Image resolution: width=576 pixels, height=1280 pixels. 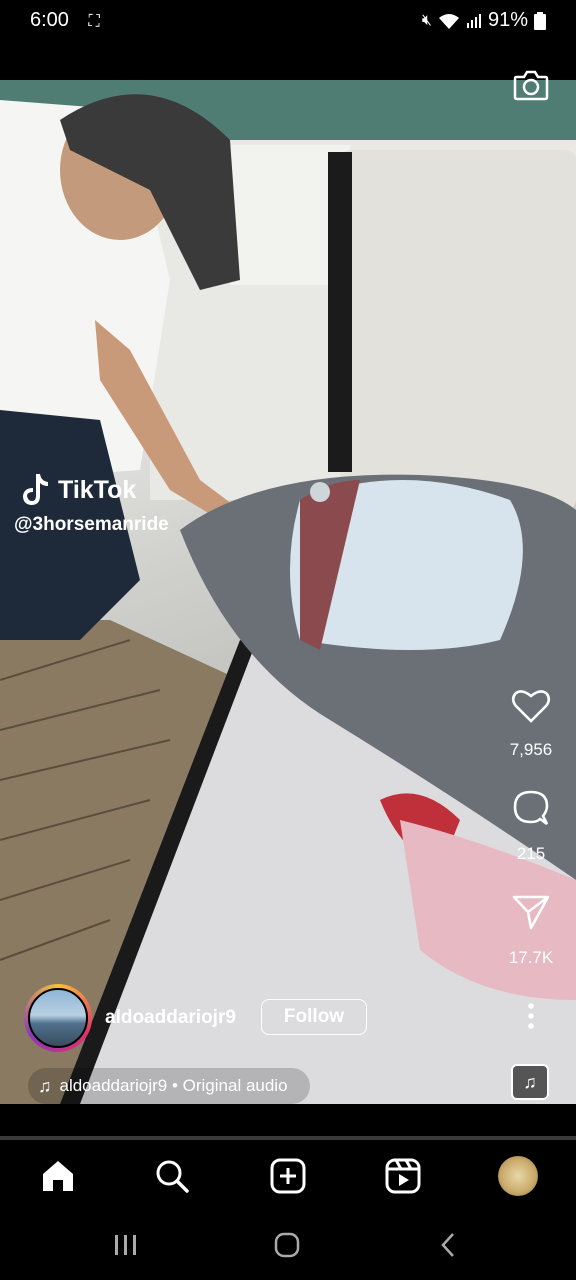 I want to click on nav-create, so click(x=288, y=1176).